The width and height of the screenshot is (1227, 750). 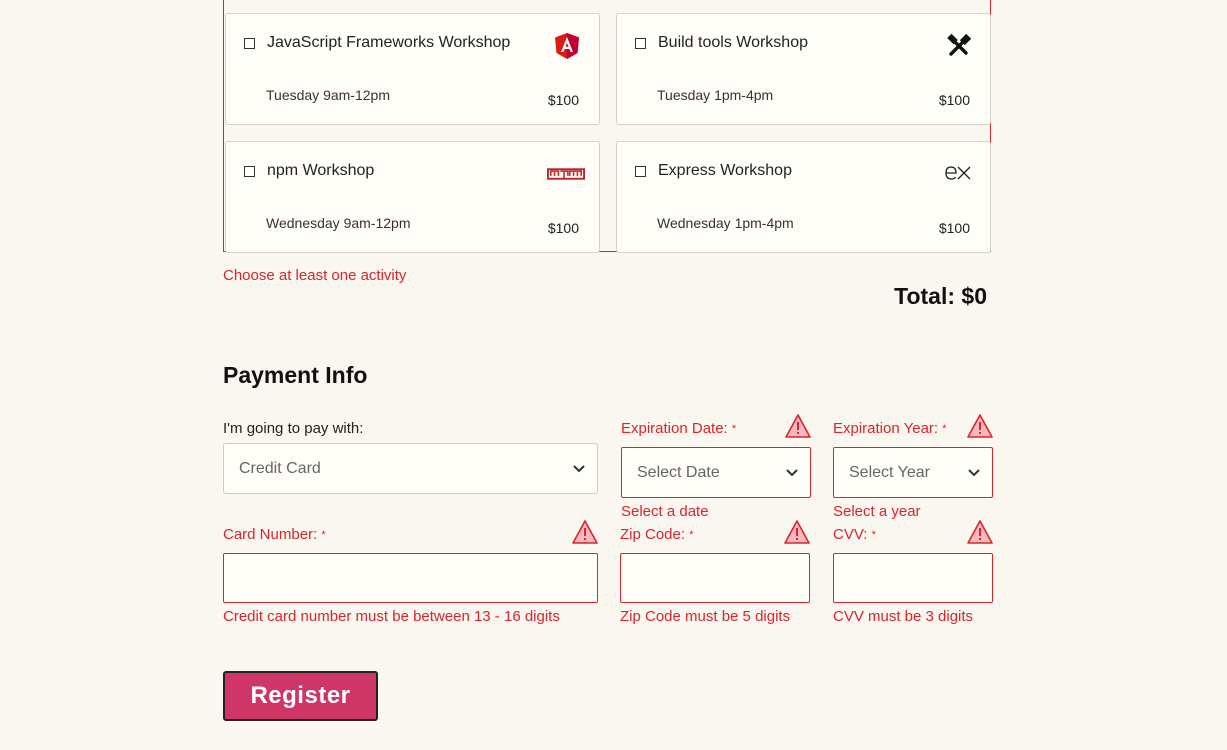 What do you see at coordinates (270, 534) in the screenshot?
I see `card-number-label-text: Card Number:` at bounding box center [270, 534].